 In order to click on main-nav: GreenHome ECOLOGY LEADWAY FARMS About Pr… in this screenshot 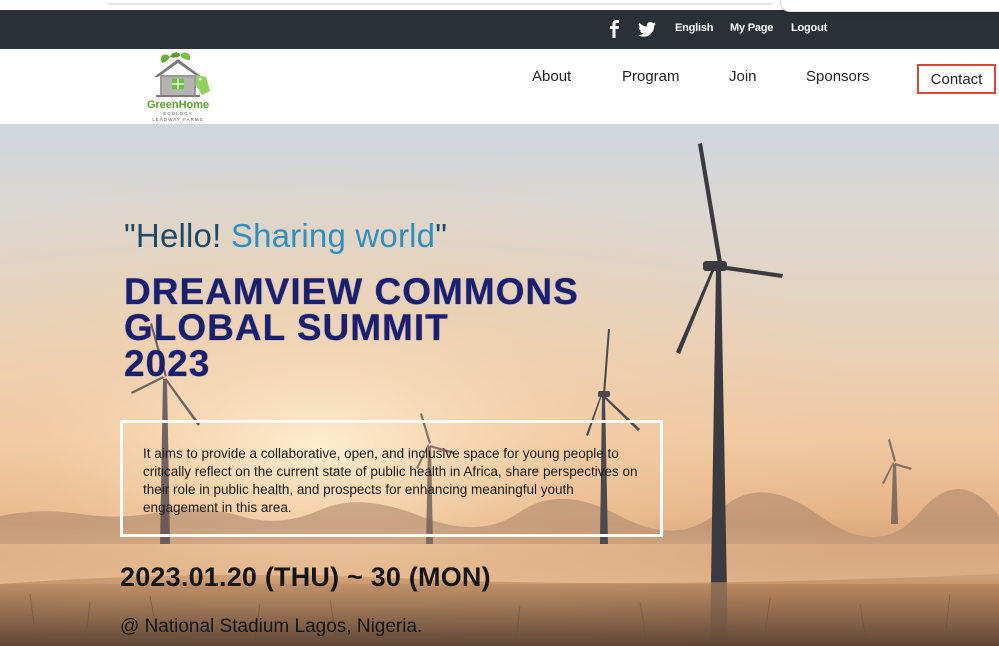, I will do `click(499, 86)`.